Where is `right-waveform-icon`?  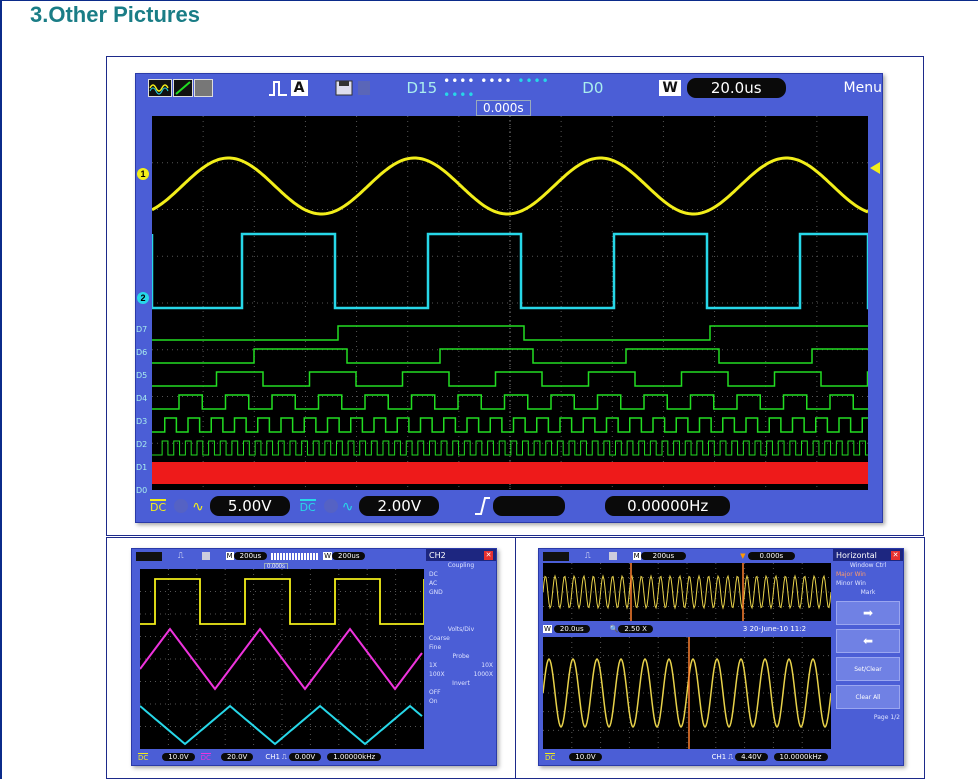 right-waveform-icon is located at coordinates (556, 556).